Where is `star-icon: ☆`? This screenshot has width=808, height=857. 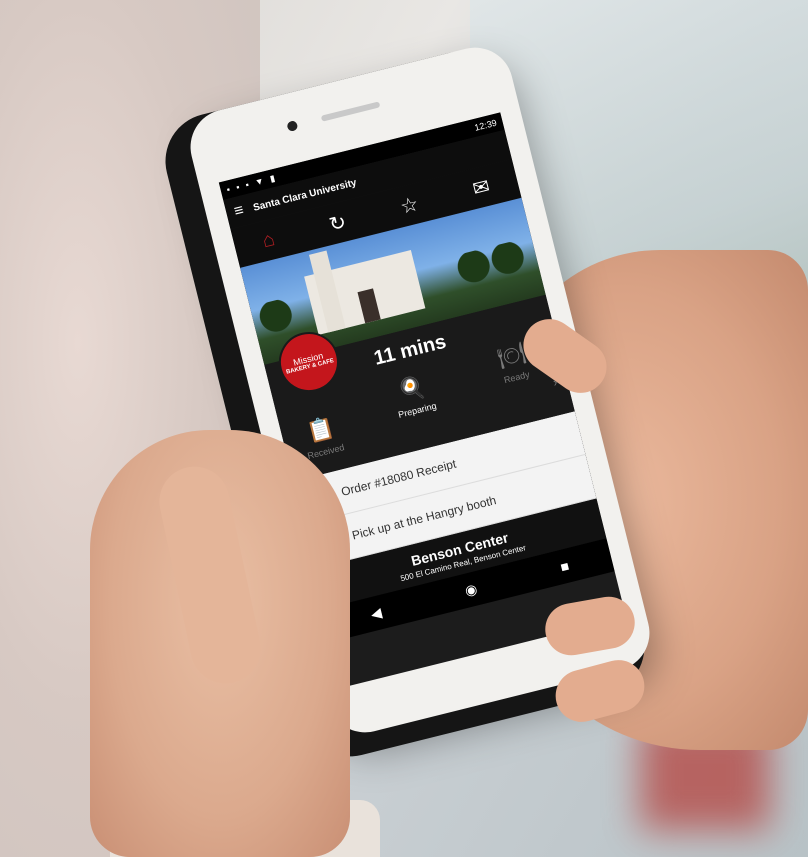
star-icon: ☆ is located at coordinates (409, 205).